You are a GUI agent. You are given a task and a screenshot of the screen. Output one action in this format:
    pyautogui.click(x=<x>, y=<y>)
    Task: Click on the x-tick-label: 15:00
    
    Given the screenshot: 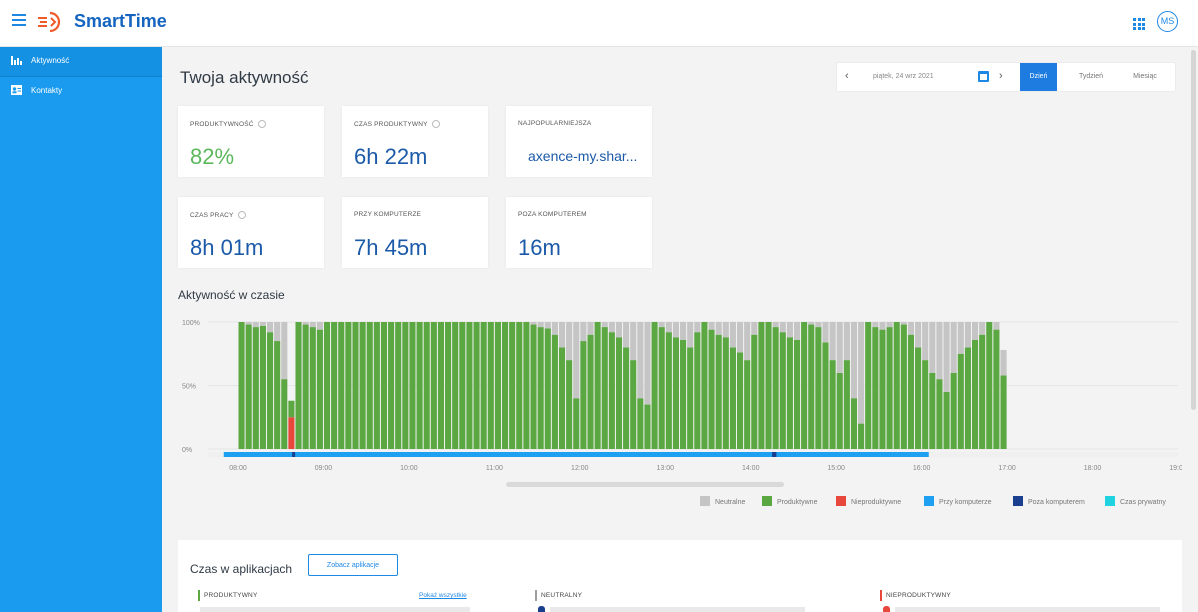 What is the action you would take?
    pyautogui.click(x=836, y=468)
    